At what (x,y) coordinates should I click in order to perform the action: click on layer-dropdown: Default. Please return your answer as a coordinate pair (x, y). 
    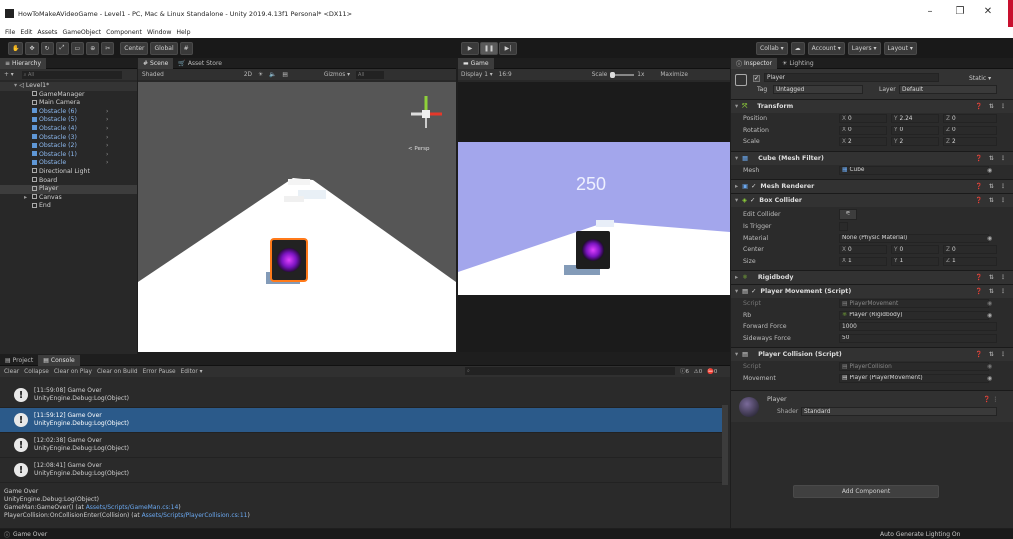
    Looking at the image, I should click on (948, 89).